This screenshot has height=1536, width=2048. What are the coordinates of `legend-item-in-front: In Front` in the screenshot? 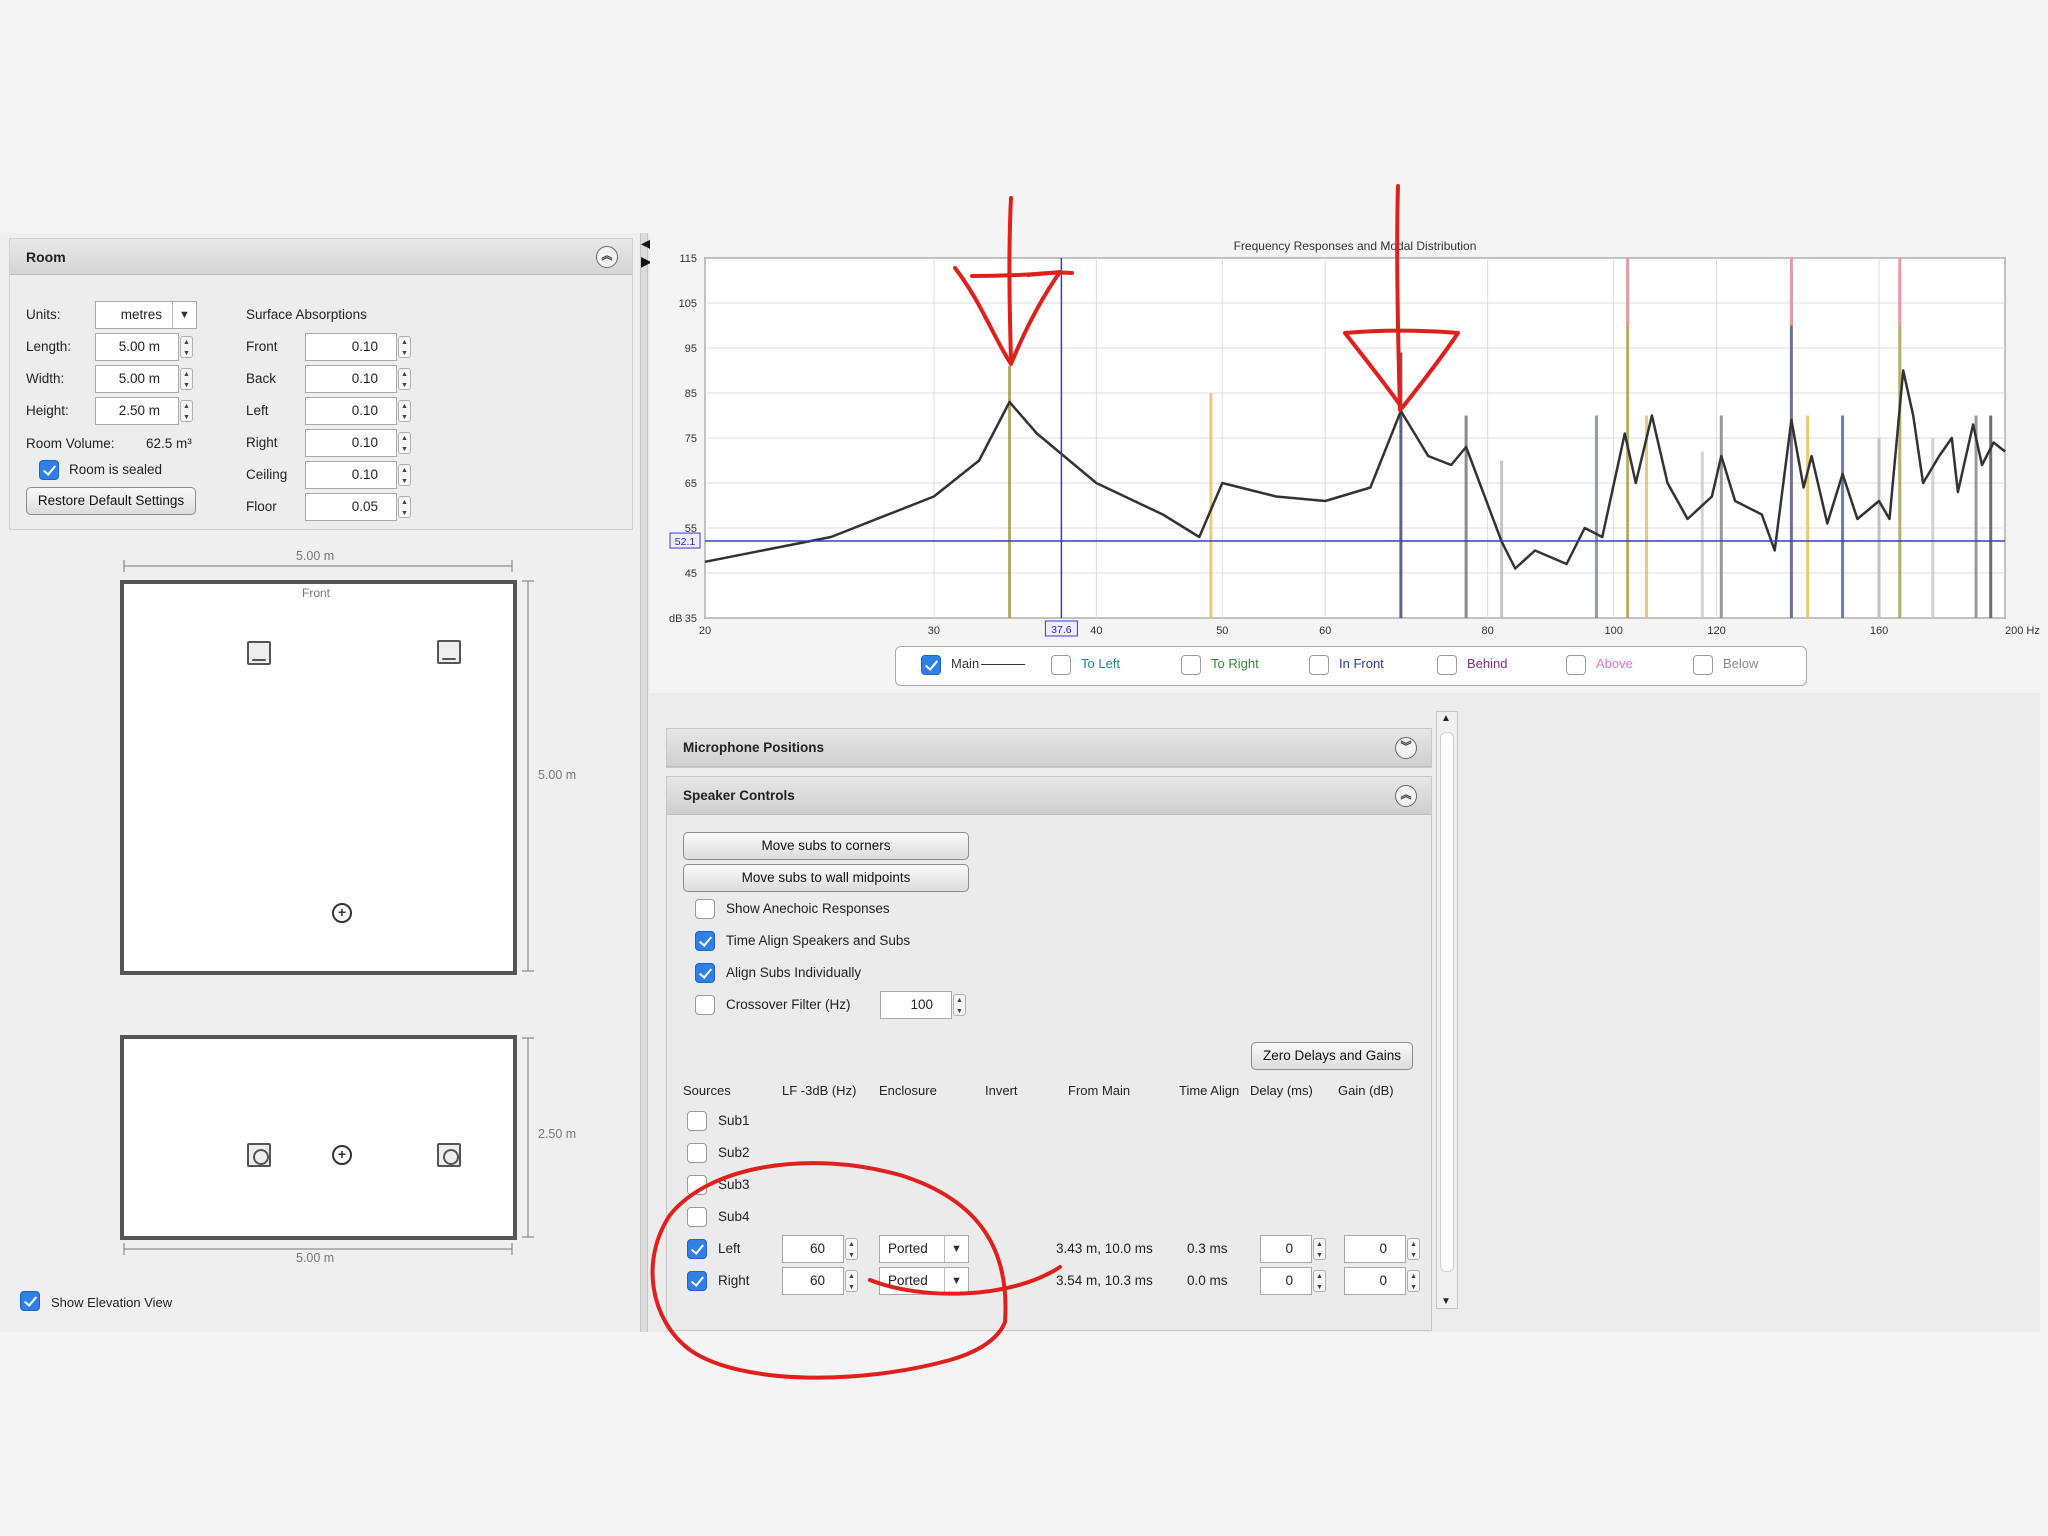 It's located at (1346, 665).